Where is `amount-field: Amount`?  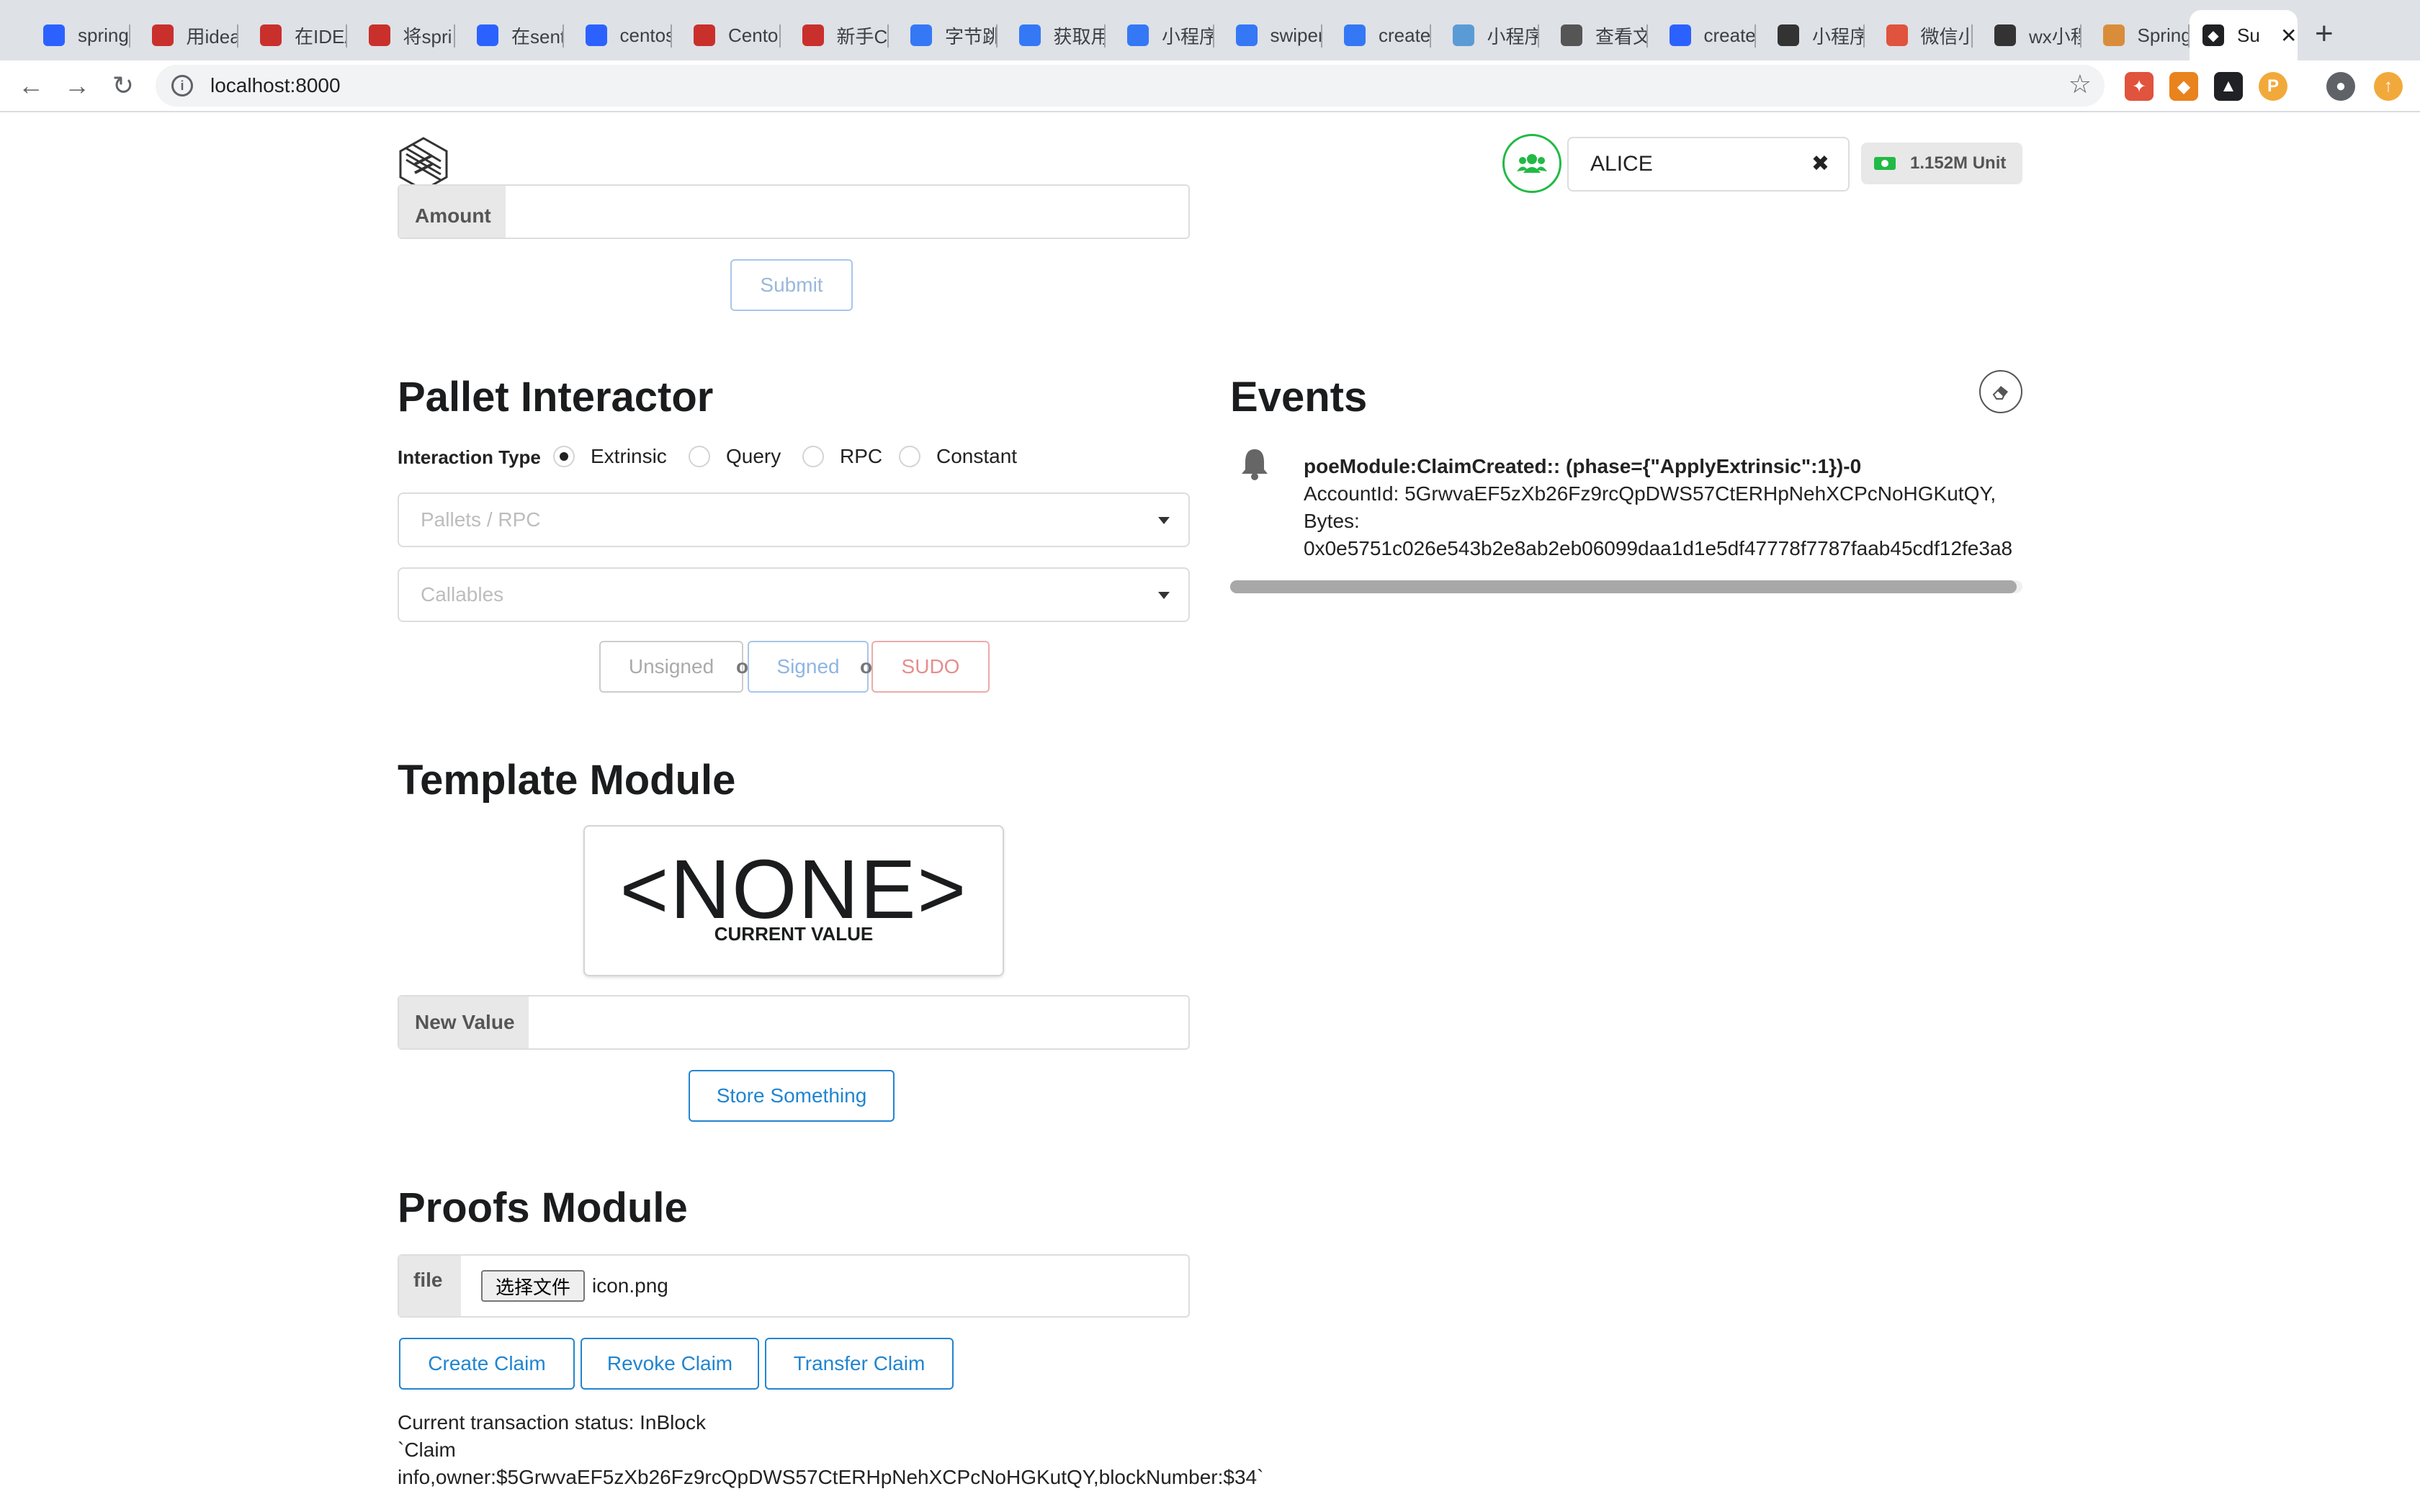 amount-field: Amount is located at coordinates (794, 211).